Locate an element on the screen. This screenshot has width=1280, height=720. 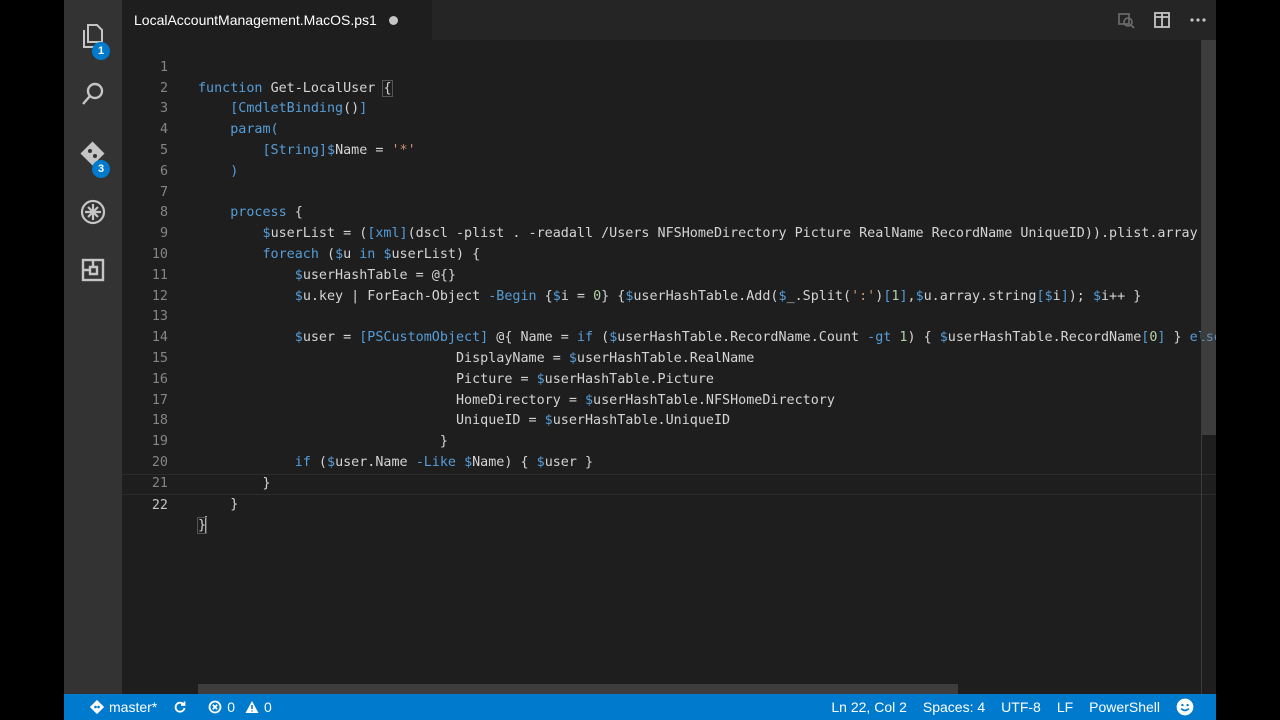
branch-indicator: master* is located at coordinates (123, 707).